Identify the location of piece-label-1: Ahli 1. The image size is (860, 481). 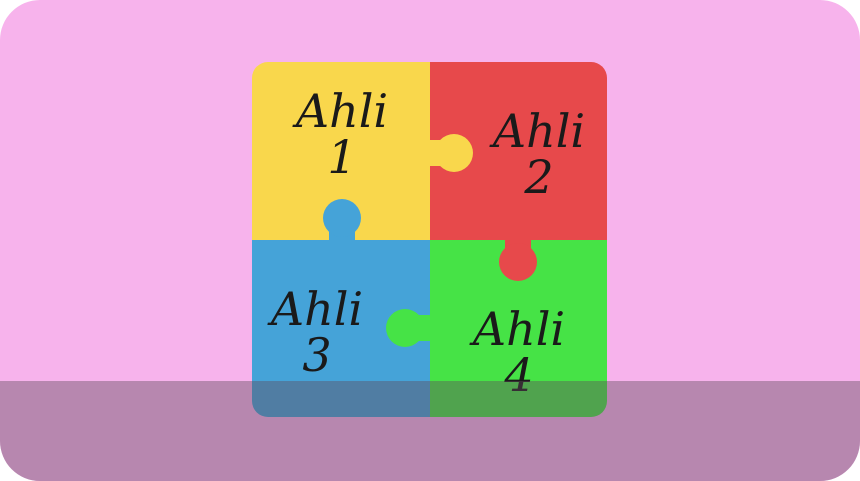
(342, 134).